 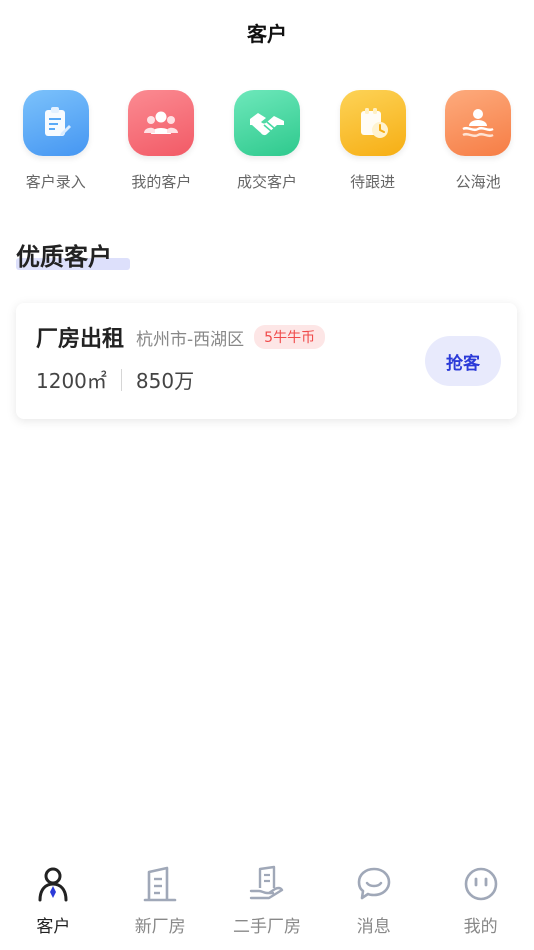 I want to click on listing-header: 厂房出租 杭州市-西湖区 5牛牛币, so click(x=181, y=337).